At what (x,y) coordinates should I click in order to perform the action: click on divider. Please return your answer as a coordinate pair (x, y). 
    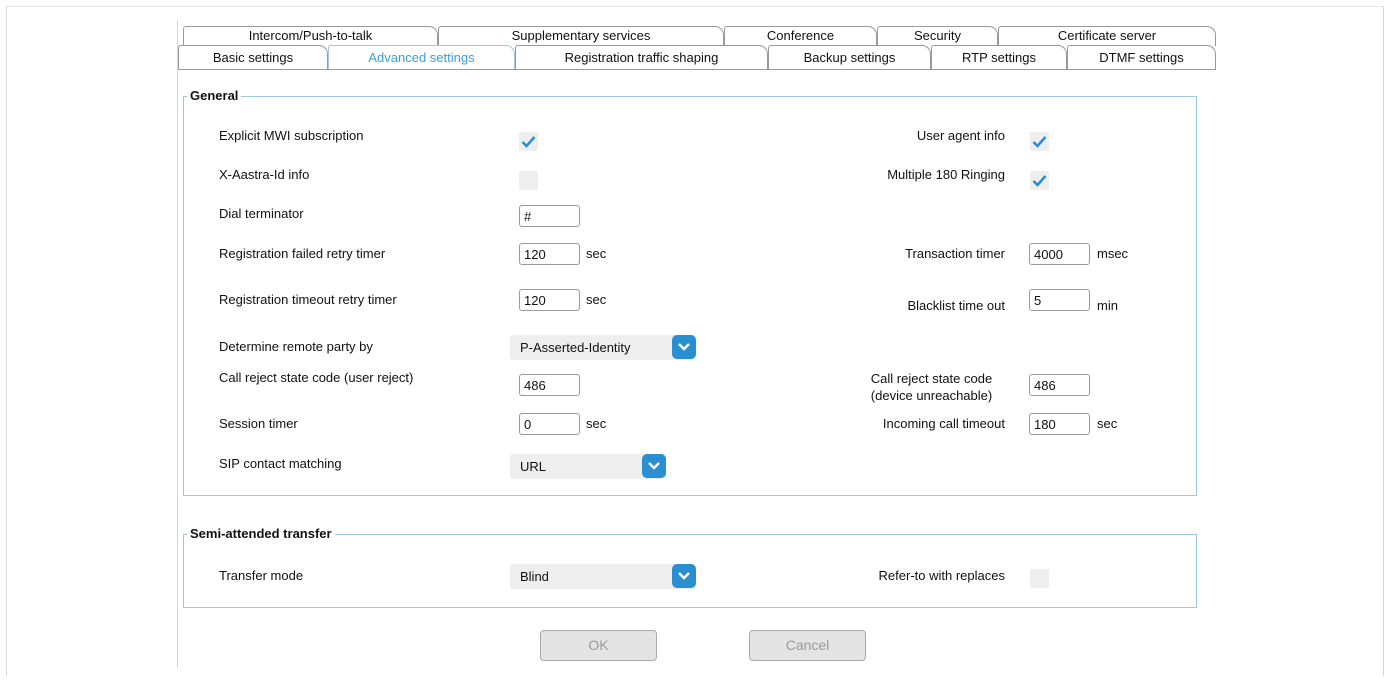
    Looking at the image, I should click on (177, 344).